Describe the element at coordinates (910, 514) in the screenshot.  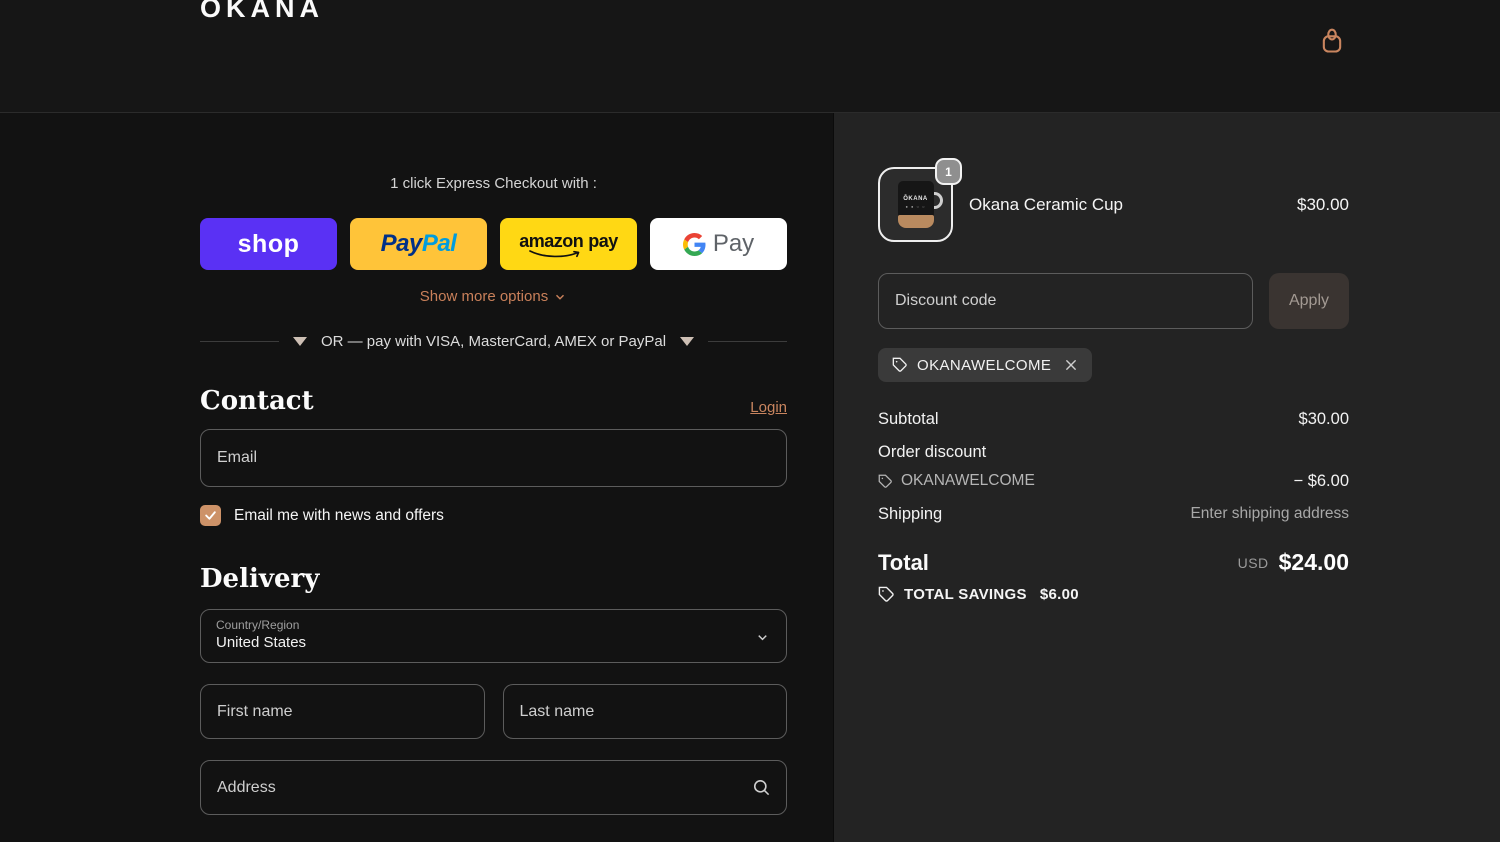
I see `shipping-label: Shipping` at that location.